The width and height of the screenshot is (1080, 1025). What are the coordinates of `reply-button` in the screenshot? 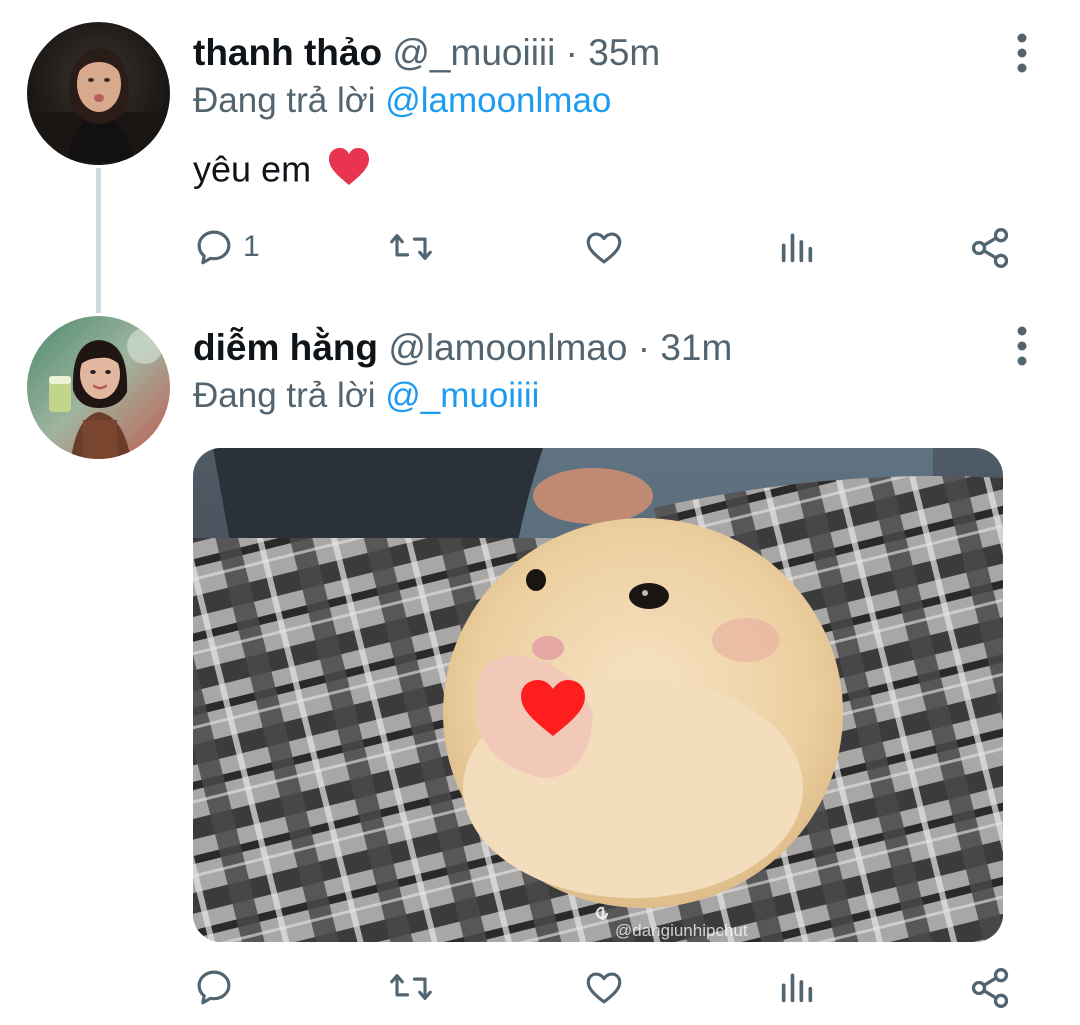 It's located at (214, 987).